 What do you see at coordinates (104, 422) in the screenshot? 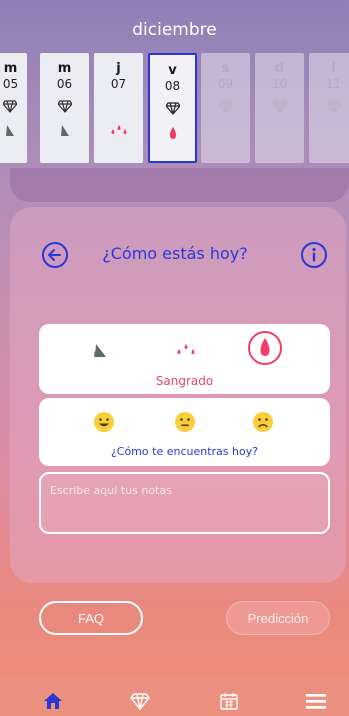
I see `happy-face-icon` at bounding box center [104, 422].